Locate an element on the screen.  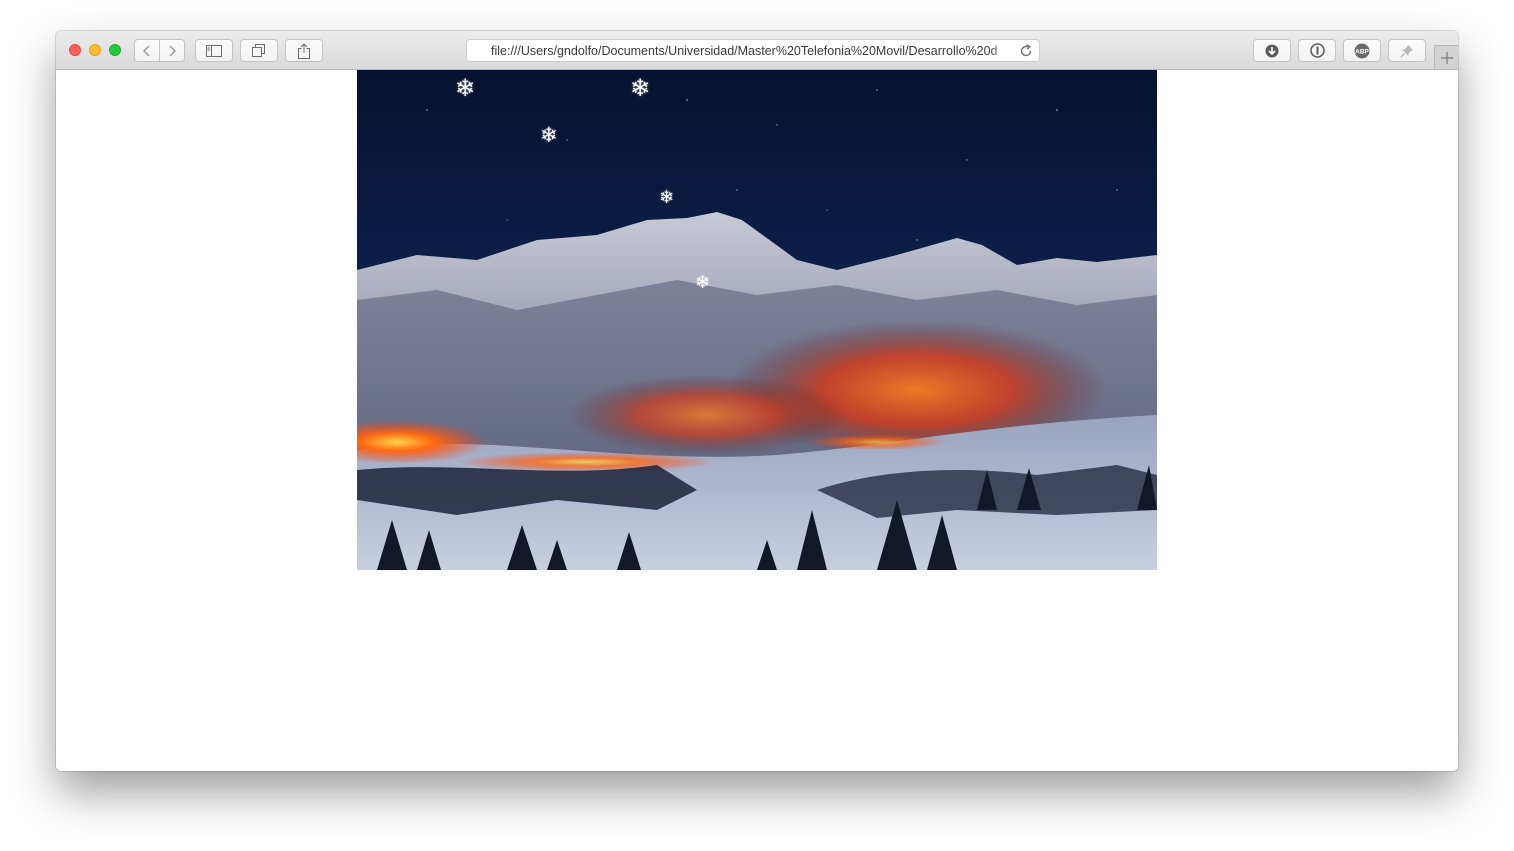
password-manager-icon is located at coordinates (1317, 50).